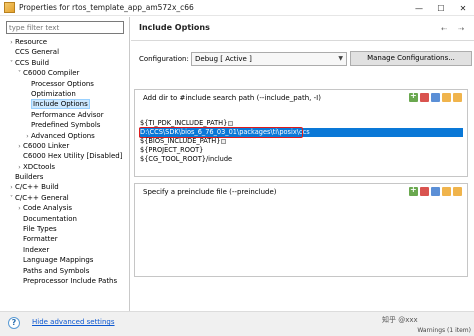  What do you see at coordinates (444, 330) in the screenshot?
I see `warnings-tab: Warnings (1 item)` at bounding box center [444, 330].